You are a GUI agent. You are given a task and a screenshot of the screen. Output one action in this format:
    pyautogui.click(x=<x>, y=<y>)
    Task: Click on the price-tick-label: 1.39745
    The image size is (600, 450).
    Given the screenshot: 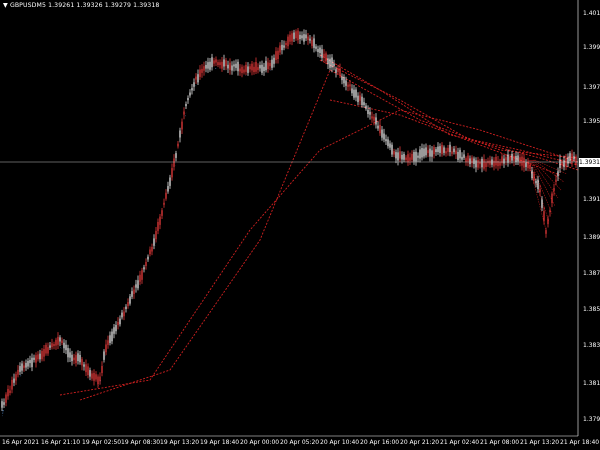 What is the action you would take?
    pyautogui.click(x=591, y=87)
    